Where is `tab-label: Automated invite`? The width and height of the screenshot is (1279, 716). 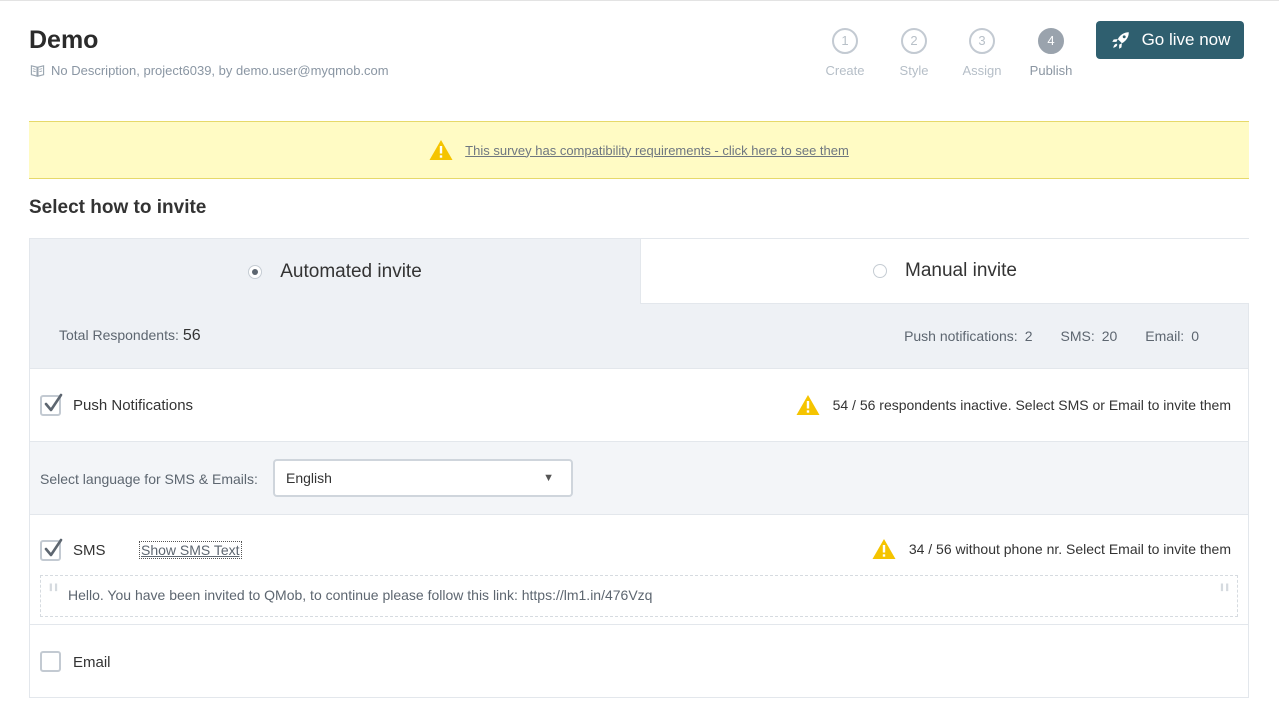
tab-label: Automated invite is located at coordinates (351, 271).